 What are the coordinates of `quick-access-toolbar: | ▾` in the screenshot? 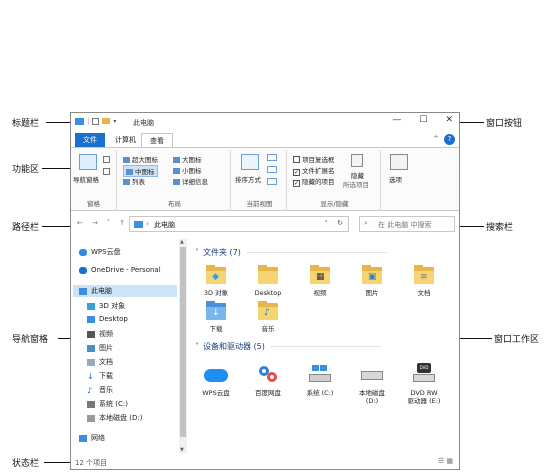 It's located at (95, 121).